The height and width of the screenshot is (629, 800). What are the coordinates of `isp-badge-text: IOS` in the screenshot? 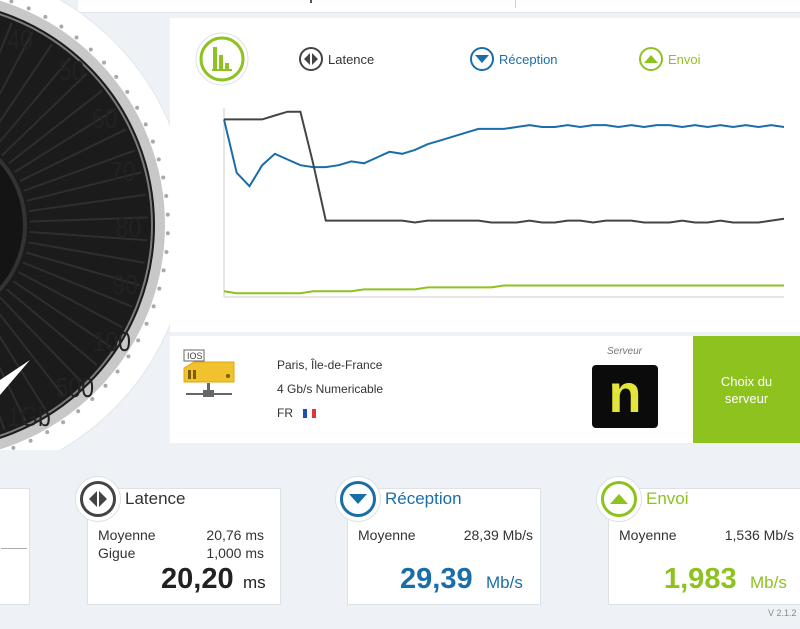 It's located at (195, 356).